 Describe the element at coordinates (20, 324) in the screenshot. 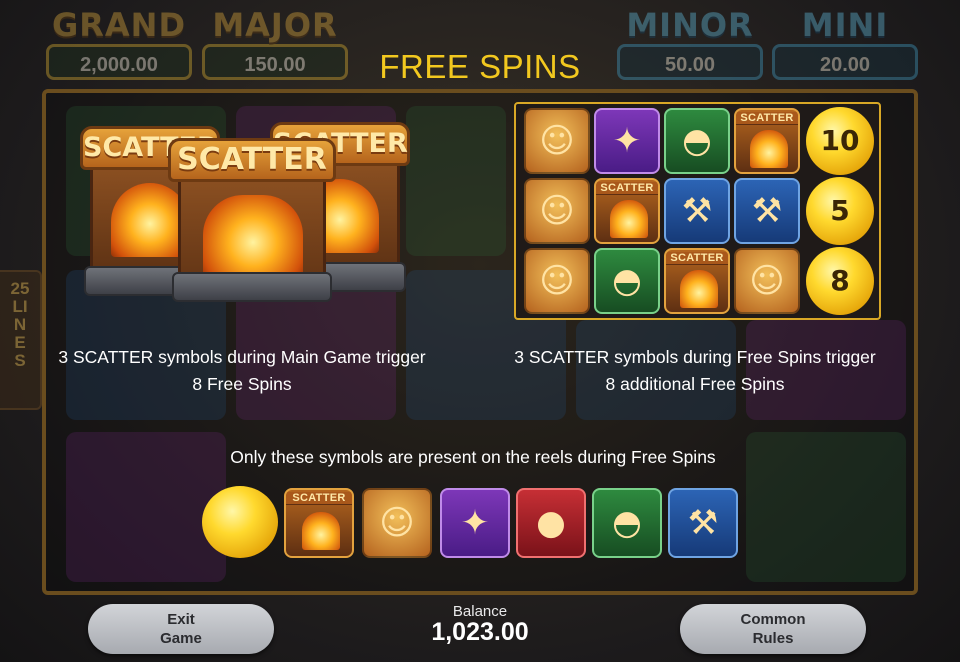

I see `lines-badge-text: 25 LINES` at that location.